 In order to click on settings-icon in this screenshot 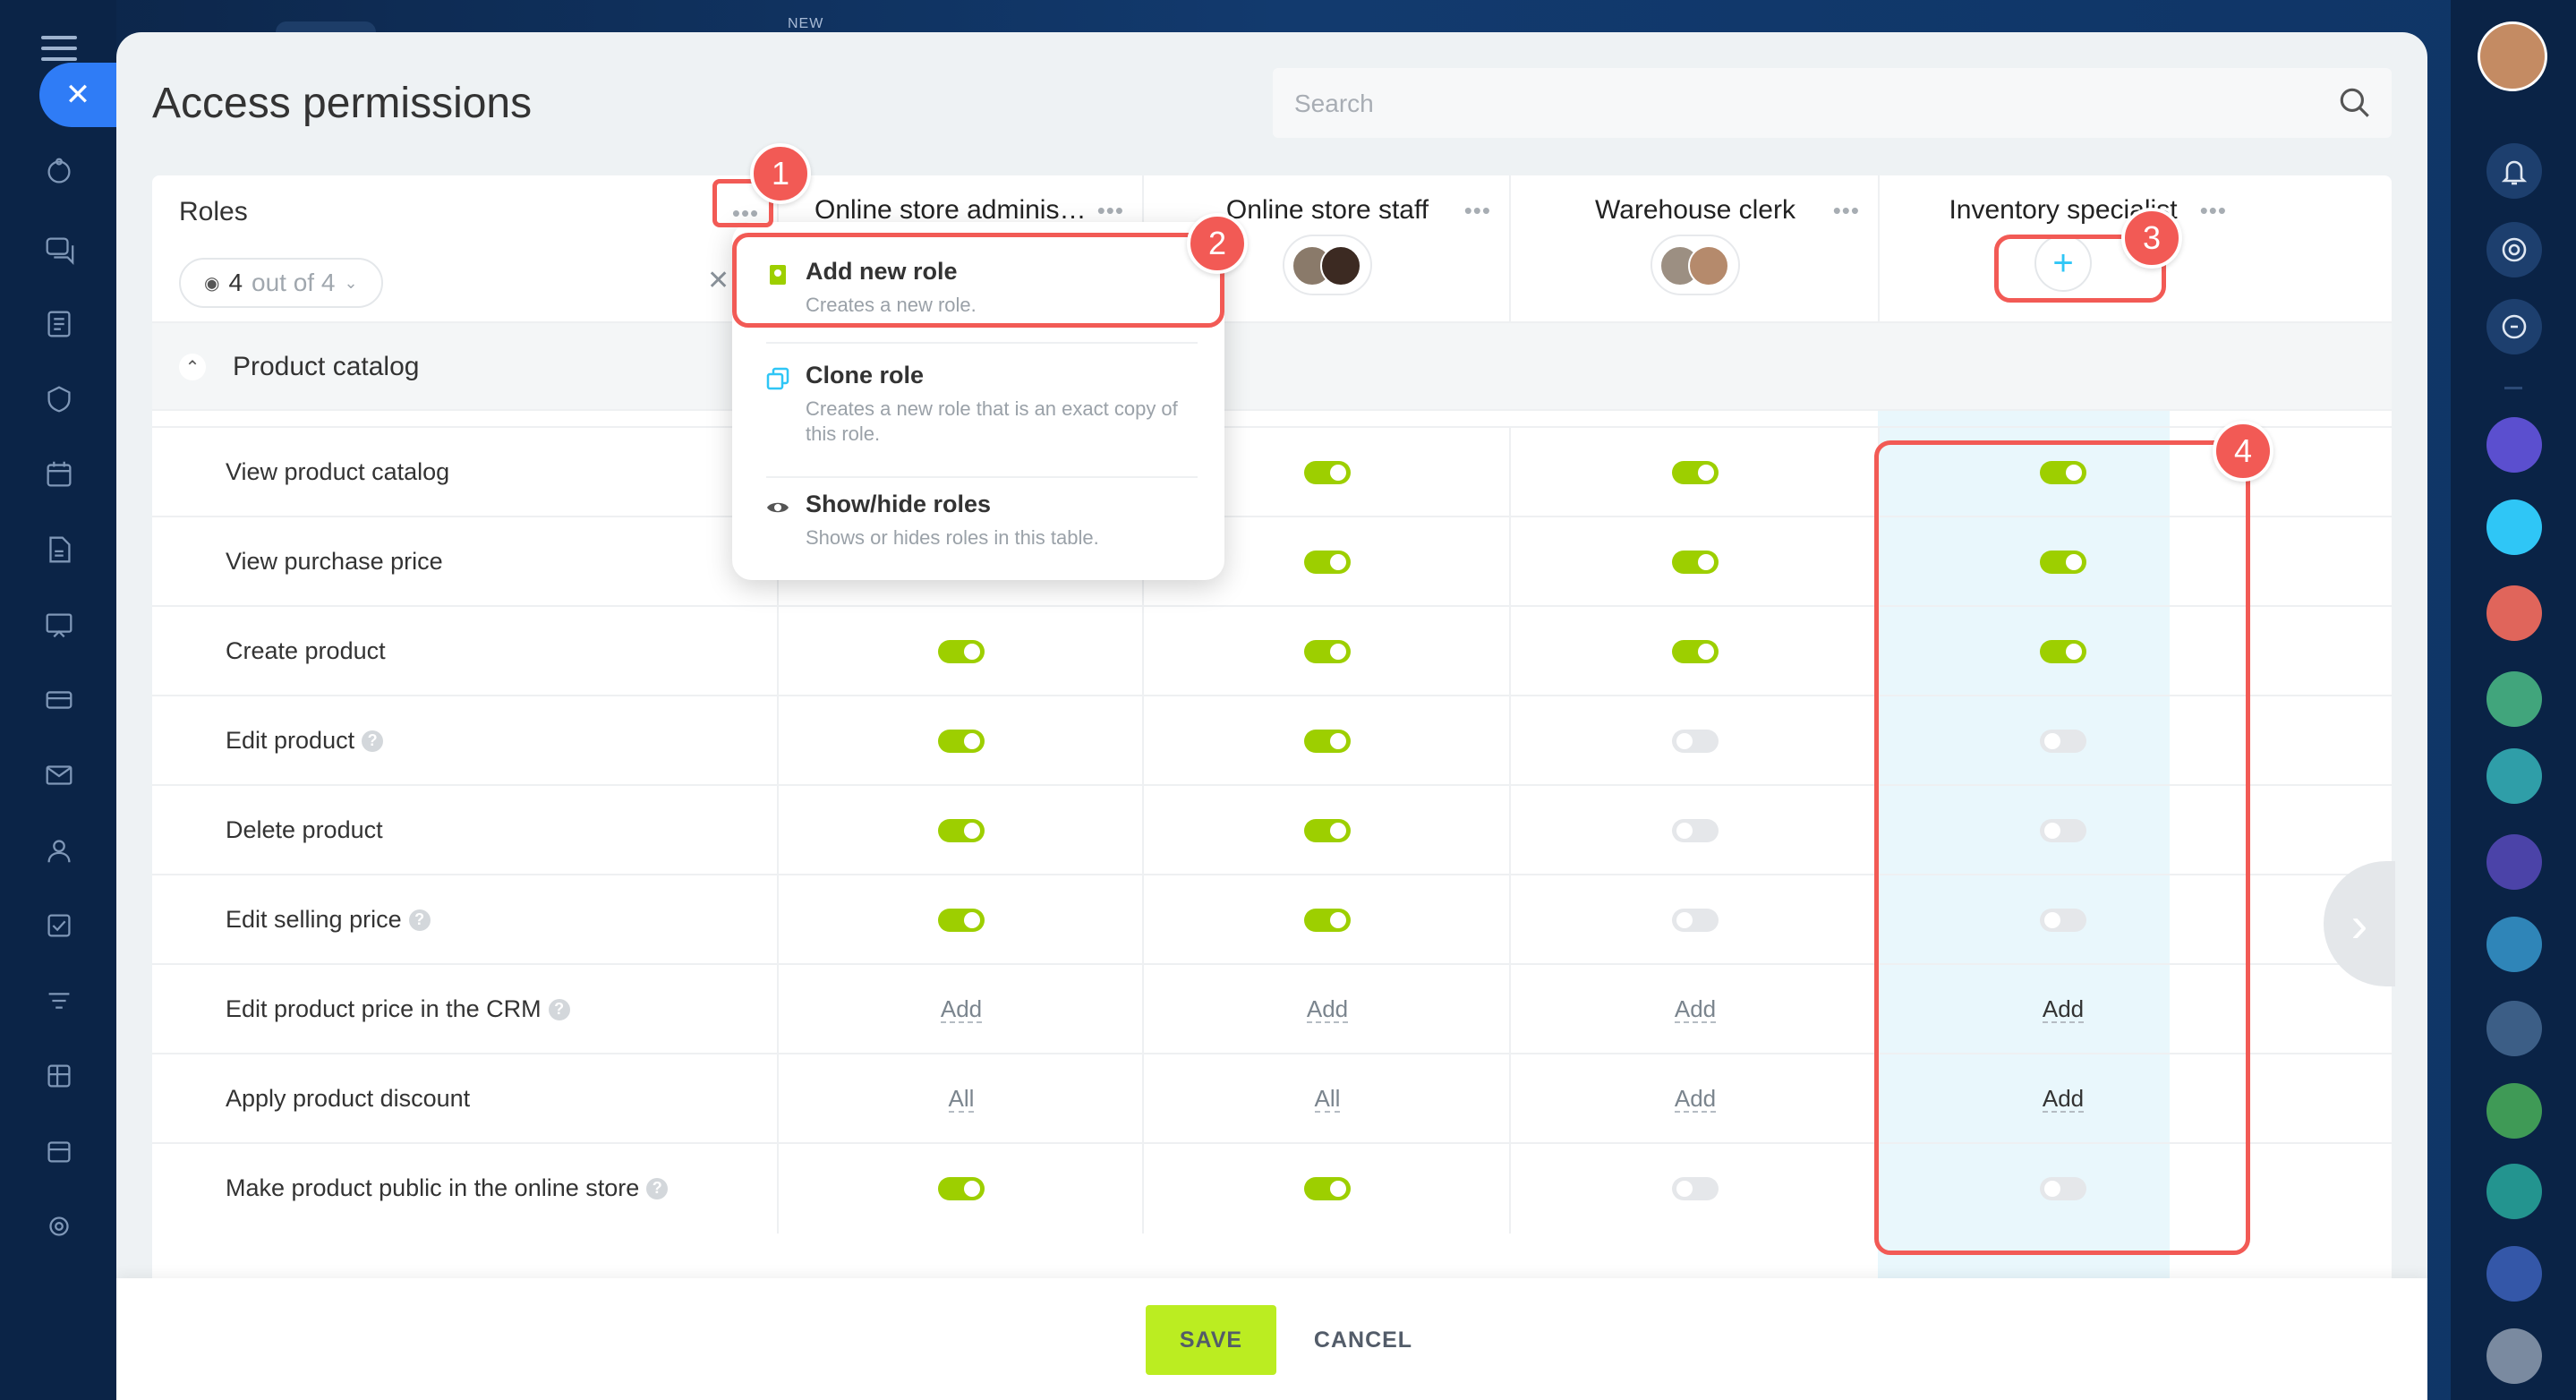, I will do `click(59, 1226)`.